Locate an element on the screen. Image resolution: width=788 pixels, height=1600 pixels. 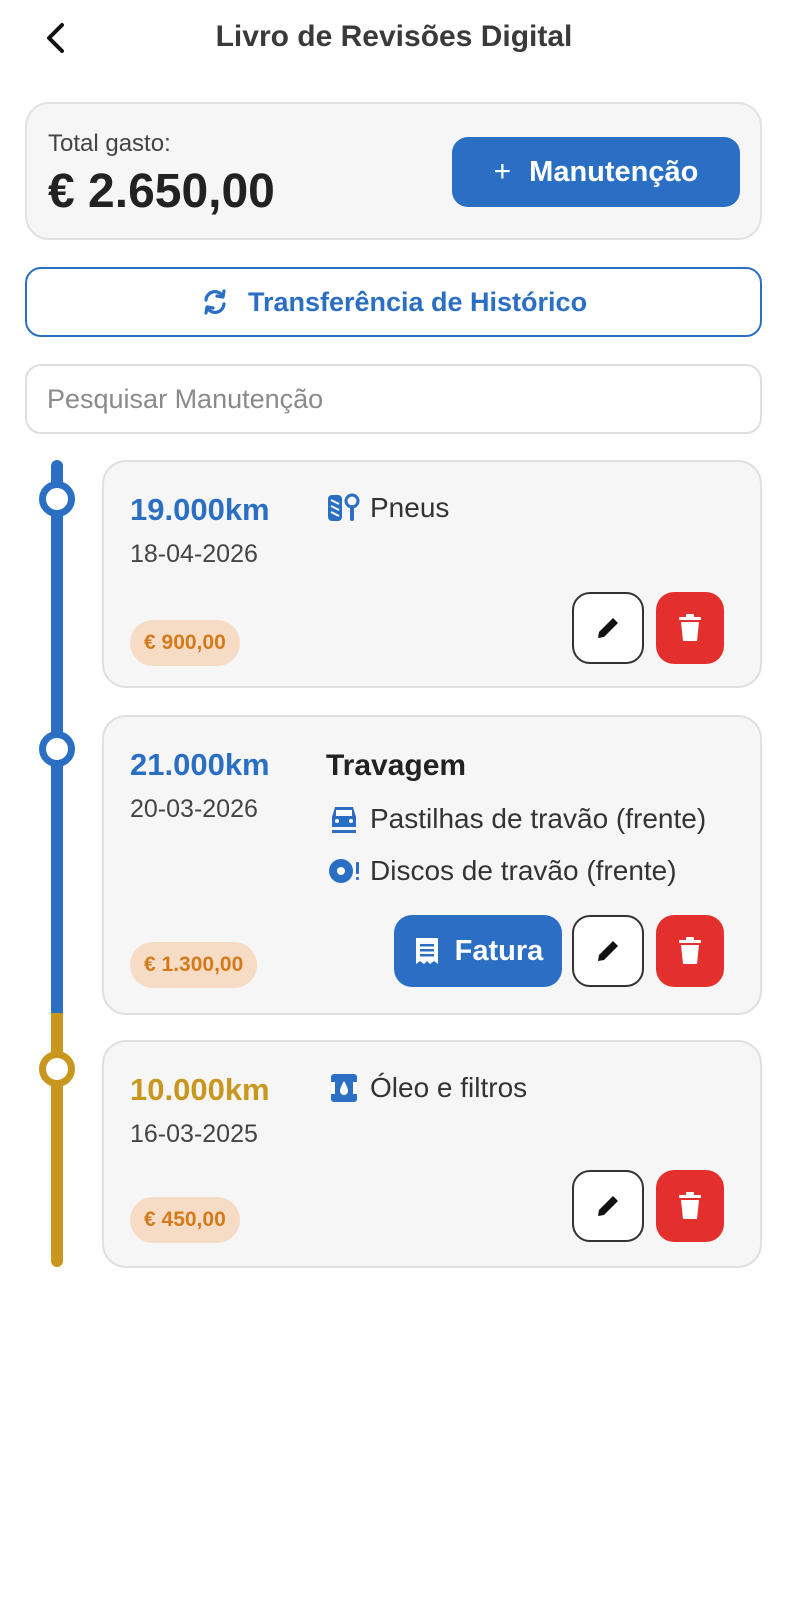
oil-filter-icon is located at coordinates (344, 1088).